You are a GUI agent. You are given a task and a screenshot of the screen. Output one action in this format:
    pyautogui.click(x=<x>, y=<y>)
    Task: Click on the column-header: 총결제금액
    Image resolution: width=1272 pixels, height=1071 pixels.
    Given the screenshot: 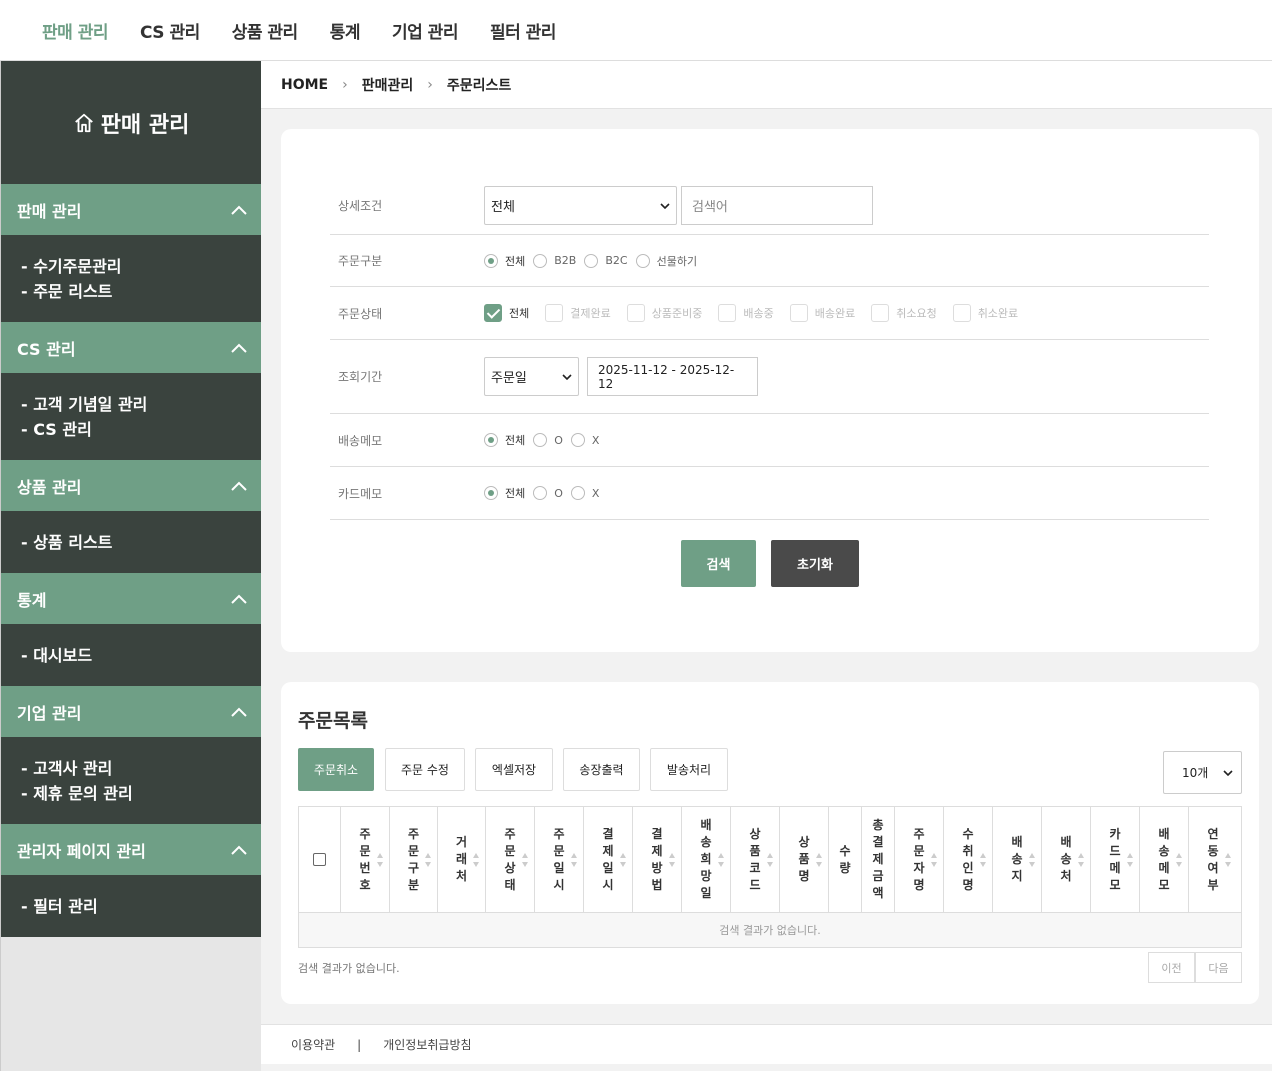 What is the action you would take?
    pyautogui.click(x=877, y=859)
    